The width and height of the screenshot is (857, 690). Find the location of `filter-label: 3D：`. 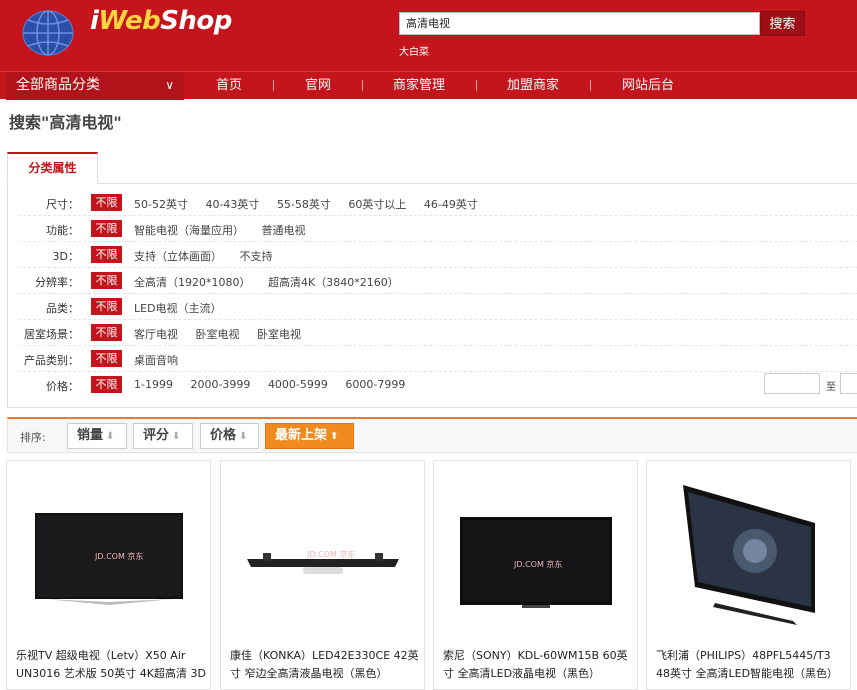

filter-label: 3D： is located at coordinates (65, 256).